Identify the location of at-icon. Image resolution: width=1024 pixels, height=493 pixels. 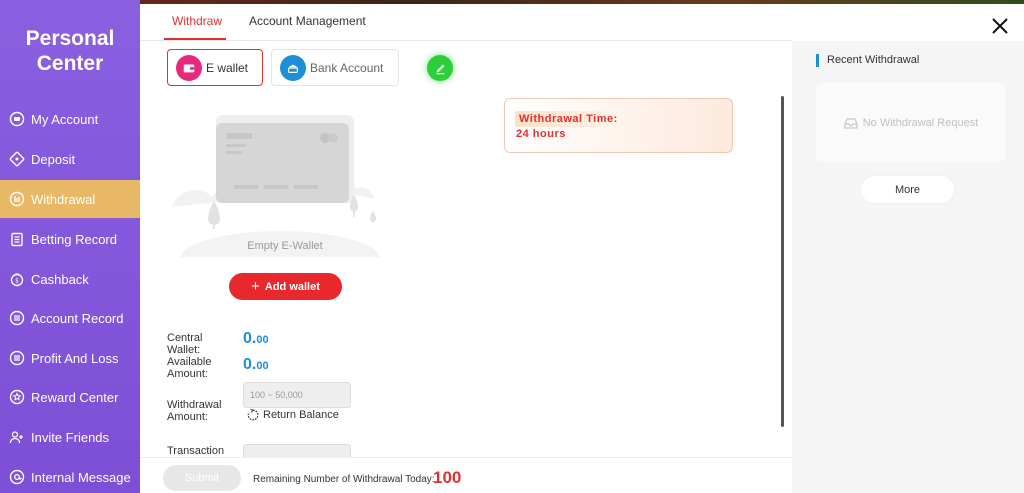
(17, 477).